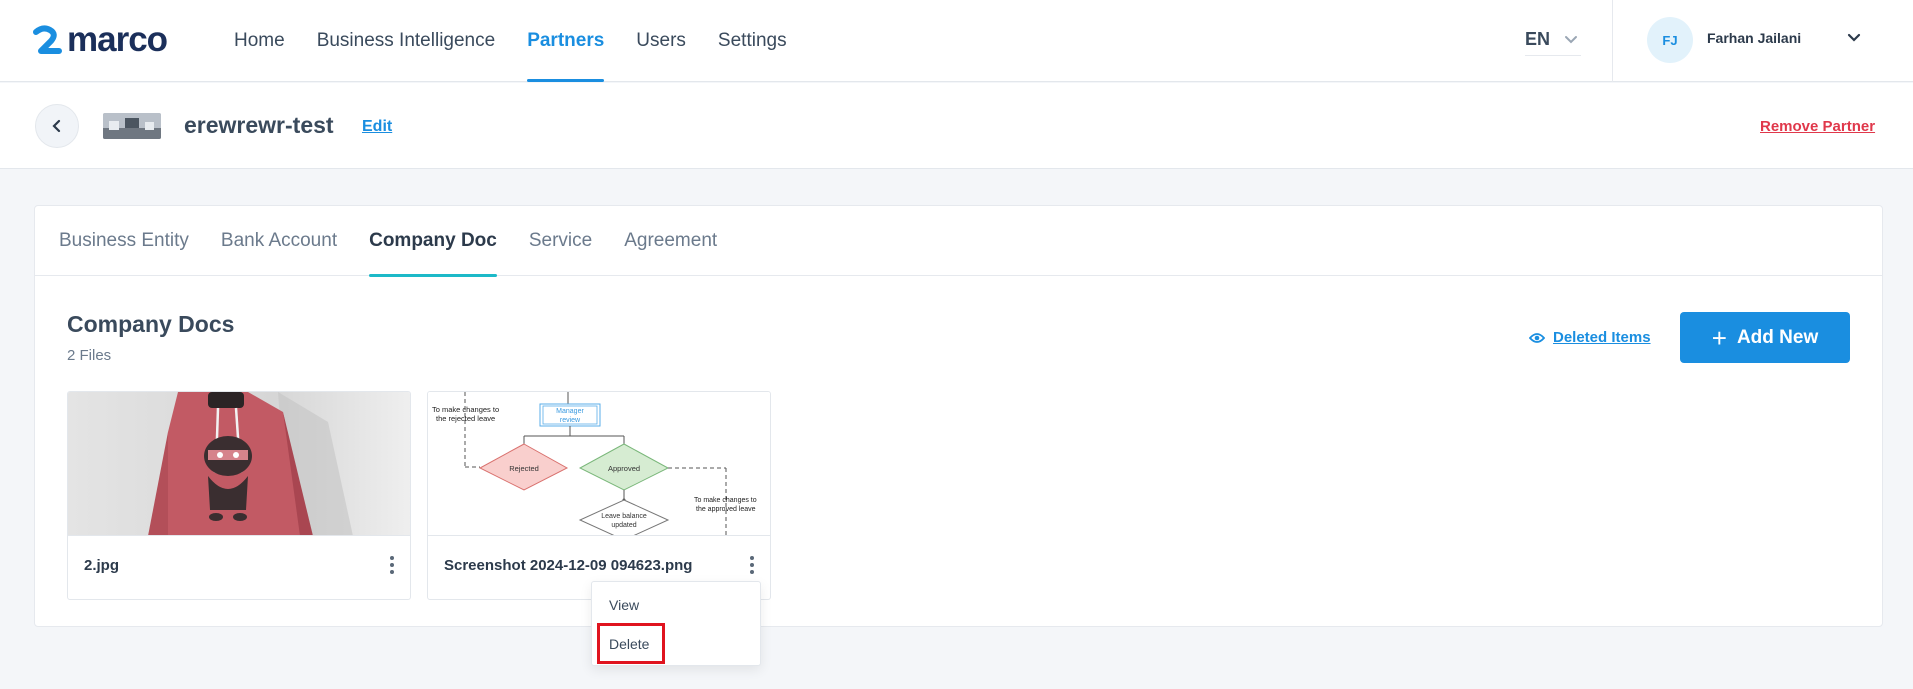  I want to click on user-name: Farhan Jailani, so click(1754, 38).